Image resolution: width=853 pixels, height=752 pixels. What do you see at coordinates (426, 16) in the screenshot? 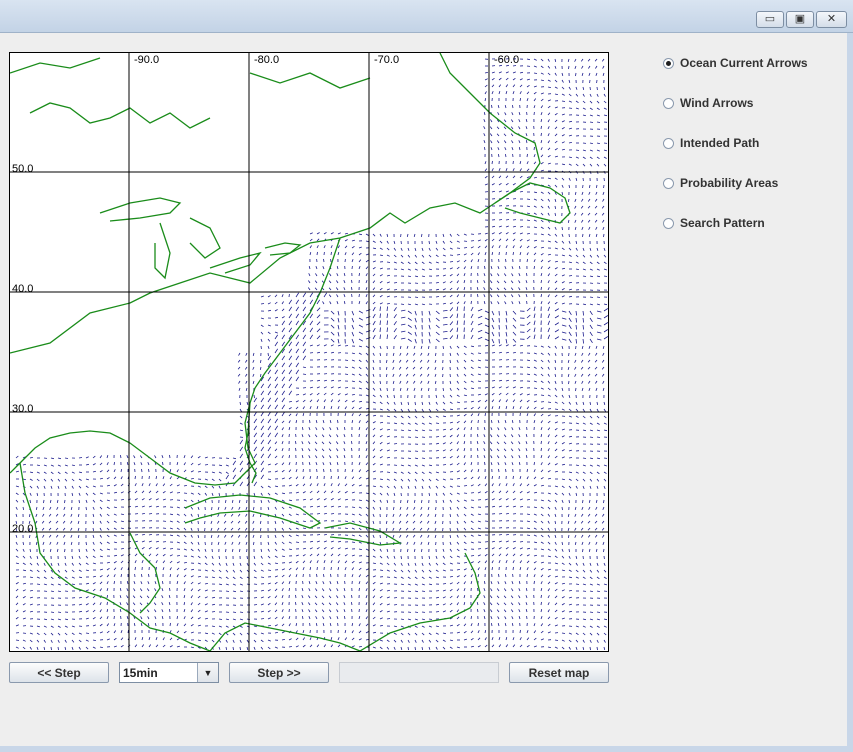
I see `title-bar: ▭ ▣ ✕` at bounding box center [426, 16].